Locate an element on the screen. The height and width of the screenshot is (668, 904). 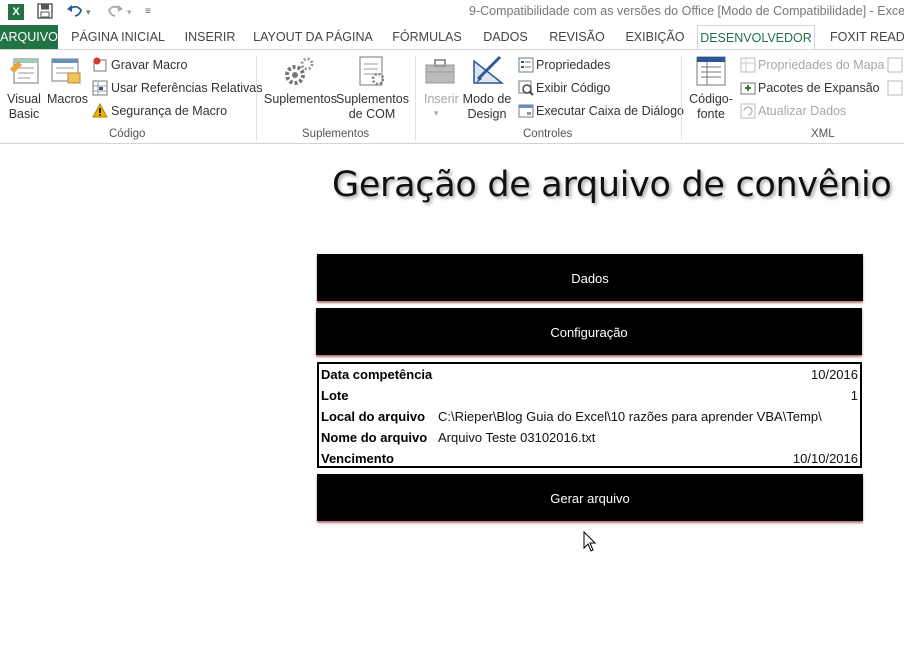
mouse-cursor-icon is located at coordinates (590, 544).